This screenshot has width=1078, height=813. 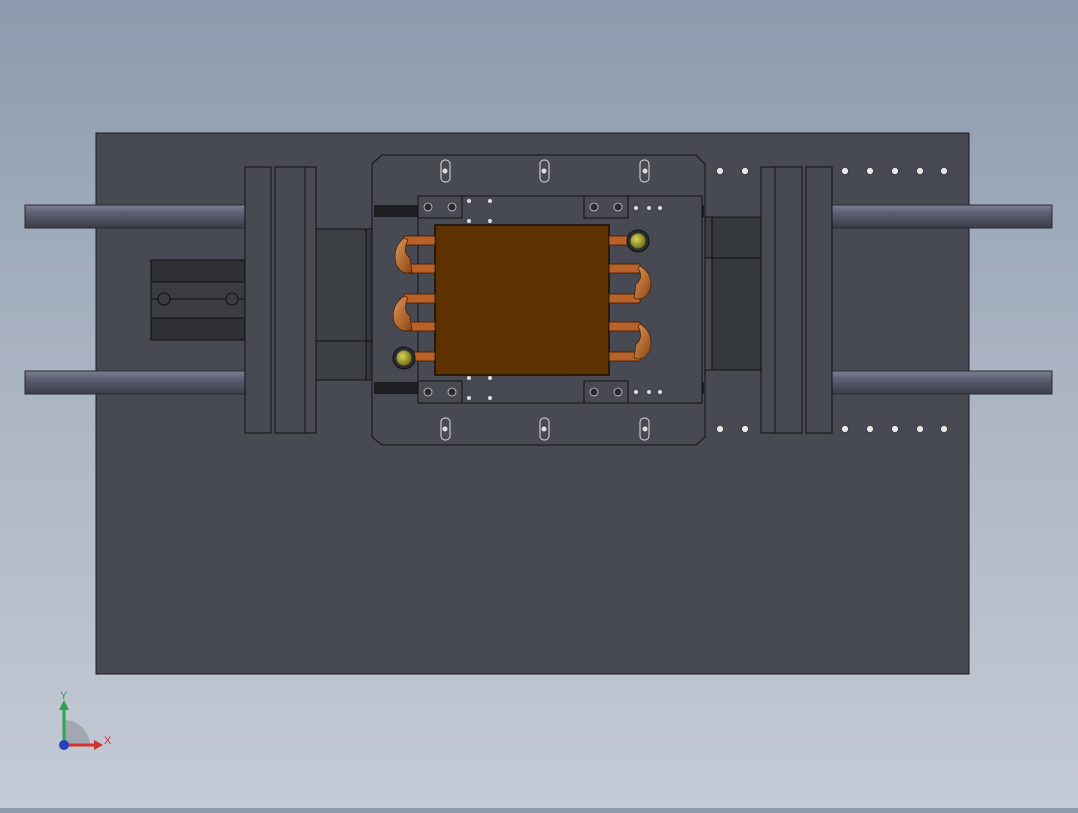 What do you see at coordinates (198, 300) in the screenshot?
I see `left-cylinder-block` at bounding box center [198, 300].